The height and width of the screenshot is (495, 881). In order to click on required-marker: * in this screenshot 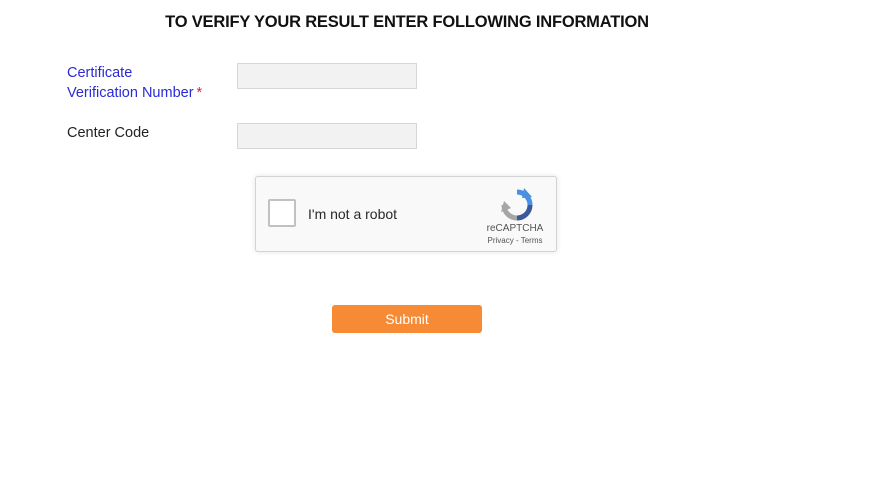, I will do `click(199, 93)`.